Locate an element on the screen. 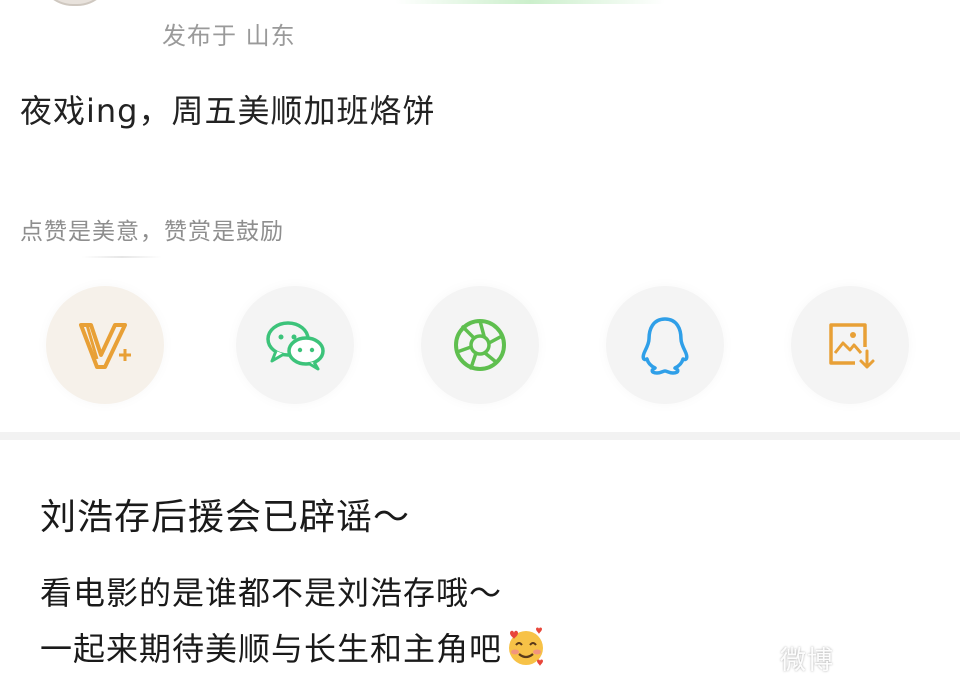 Image resolution: width=960 pixels, height=681 pixels. post-text: 夜戏ing，周五美顺加班烙饼 is located at coordinates (228, 111).